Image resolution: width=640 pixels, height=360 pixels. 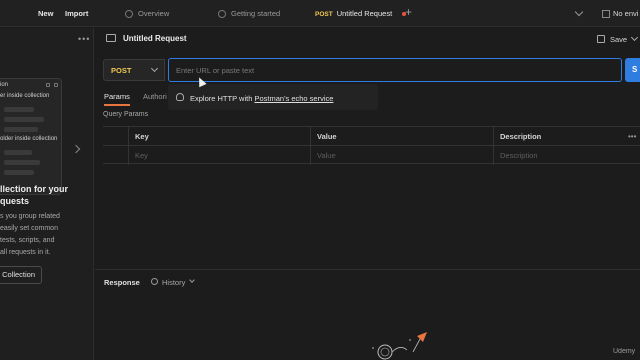 I want to click on table-header-row: Key Value Description •••, so click(x=371, y=136).